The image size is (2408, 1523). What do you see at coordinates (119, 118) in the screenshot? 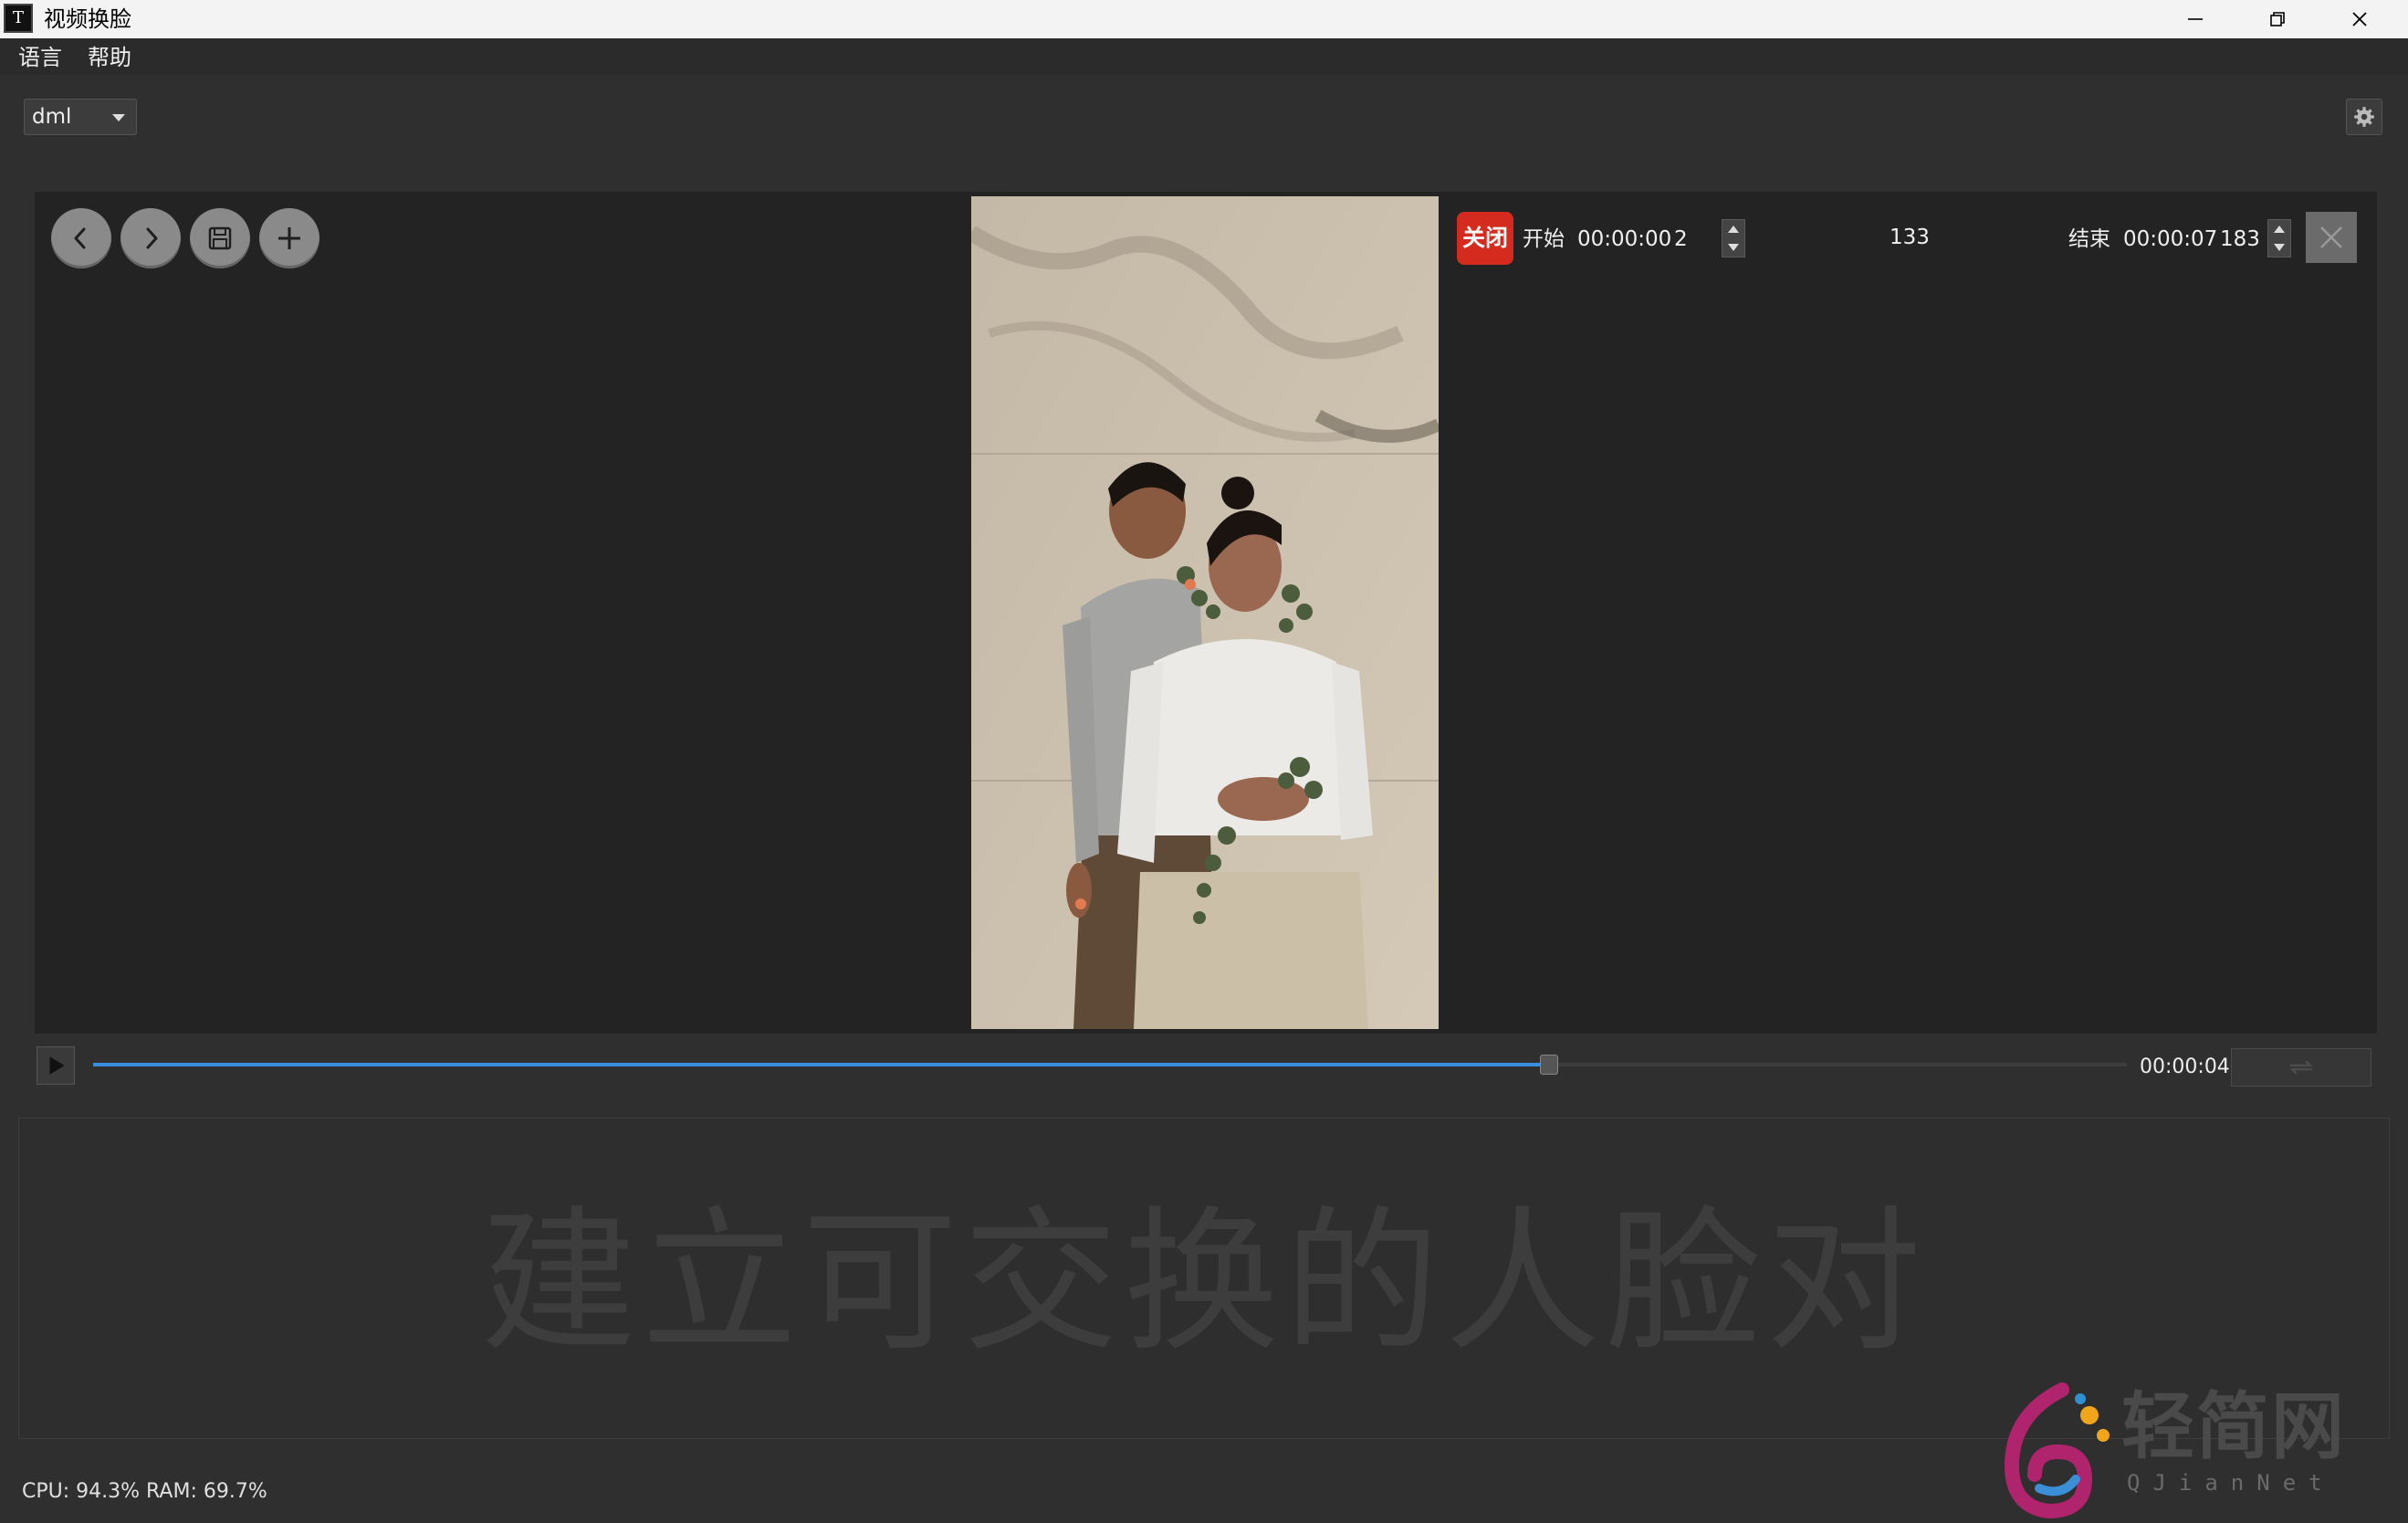
I see `chevron-down-icon` at bounding box center [119, 118].